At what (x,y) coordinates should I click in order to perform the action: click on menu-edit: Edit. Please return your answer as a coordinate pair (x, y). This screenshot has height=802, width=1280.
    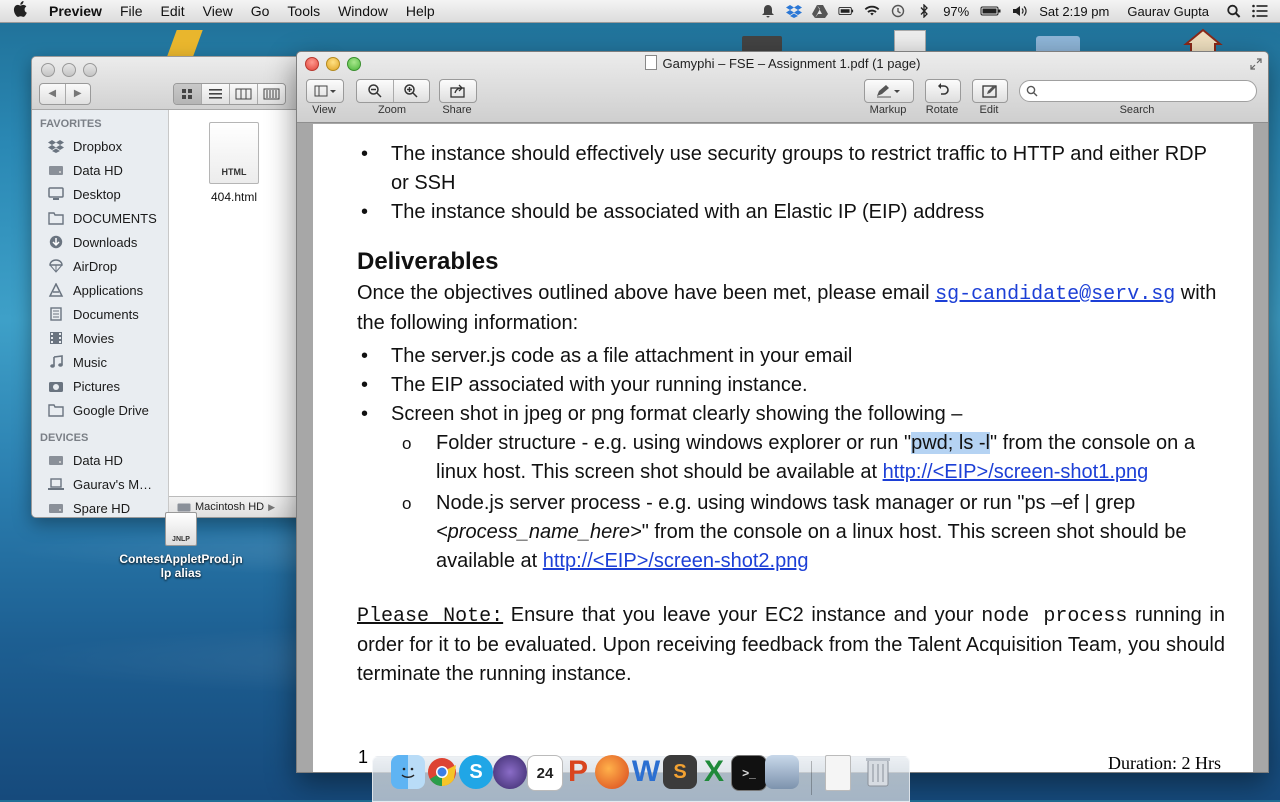
    Looking at the image, I should click on (173, 11).